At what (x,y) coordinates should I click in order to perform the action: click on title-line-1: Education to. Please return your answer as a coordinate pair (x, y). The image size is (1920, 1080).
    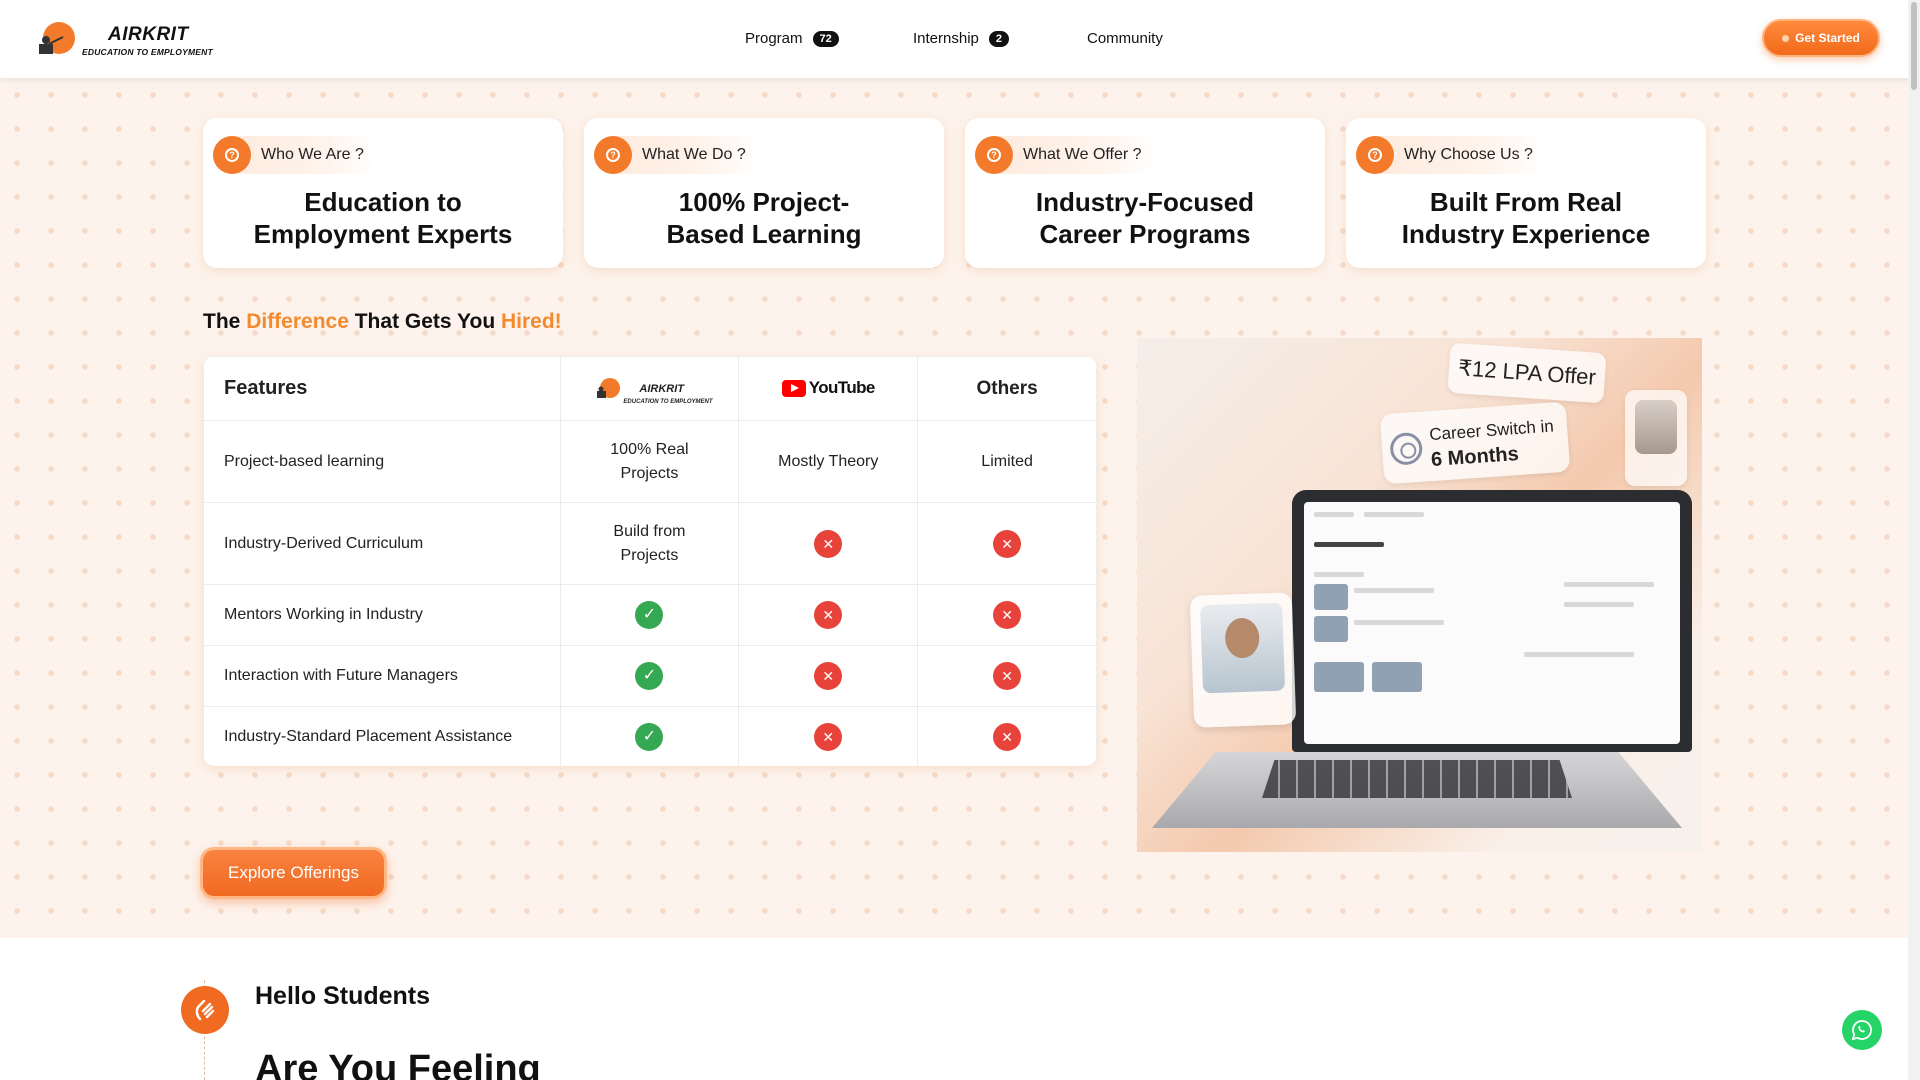
    Looking at the image, I should click on (383, 202).